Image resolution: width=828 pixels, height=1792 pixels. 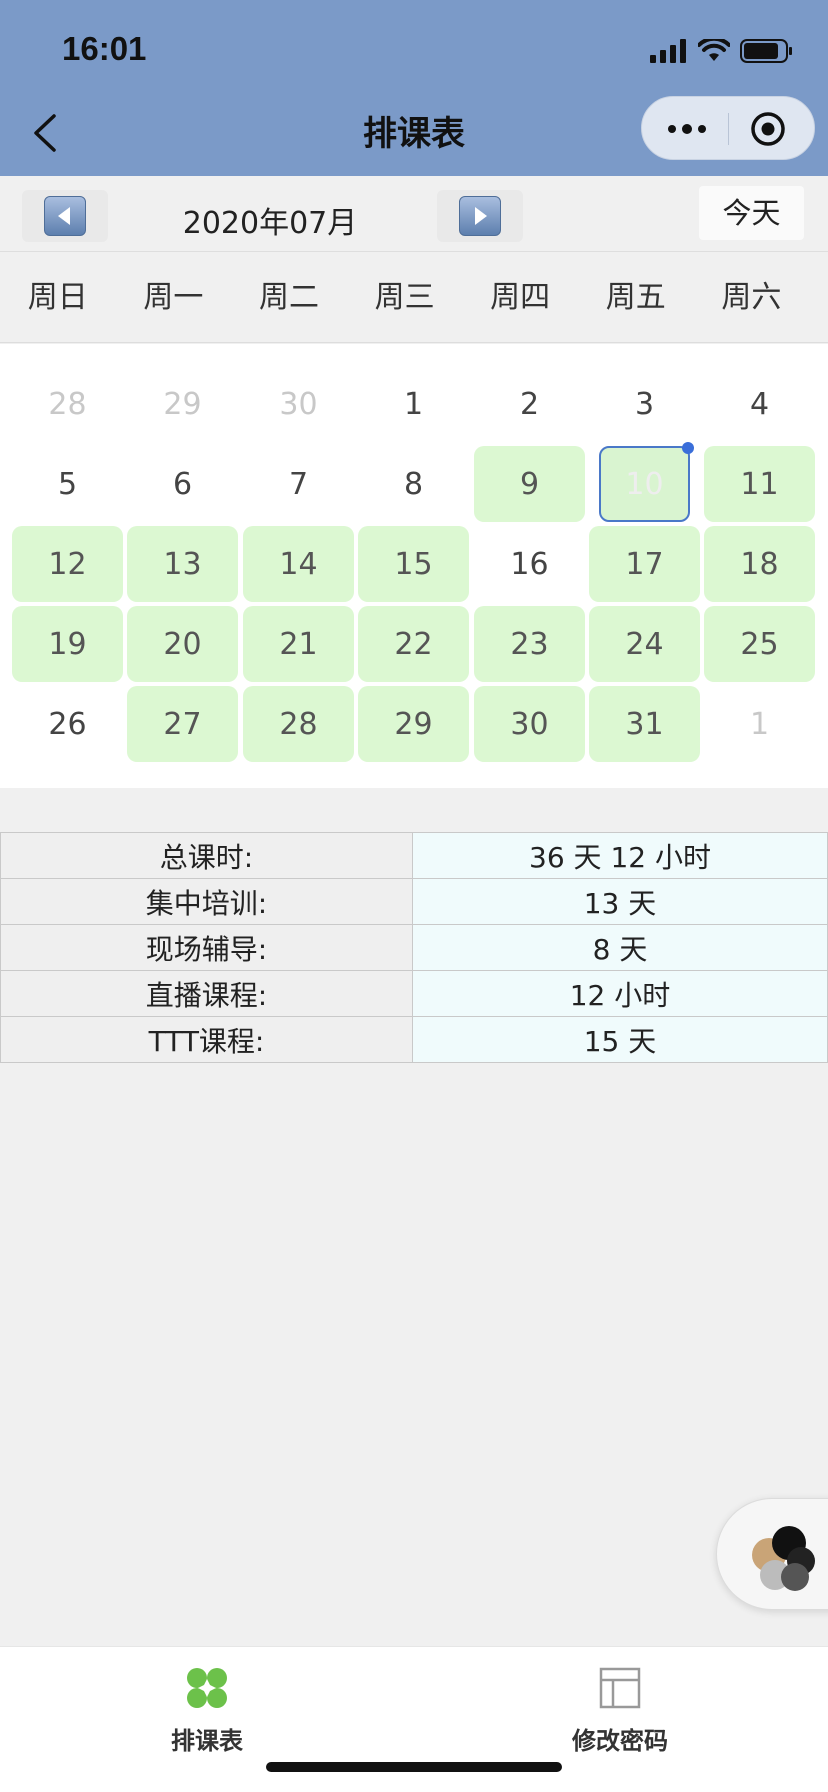 I want to click on summary-value: 12 小时, so click(x=620, y=993).